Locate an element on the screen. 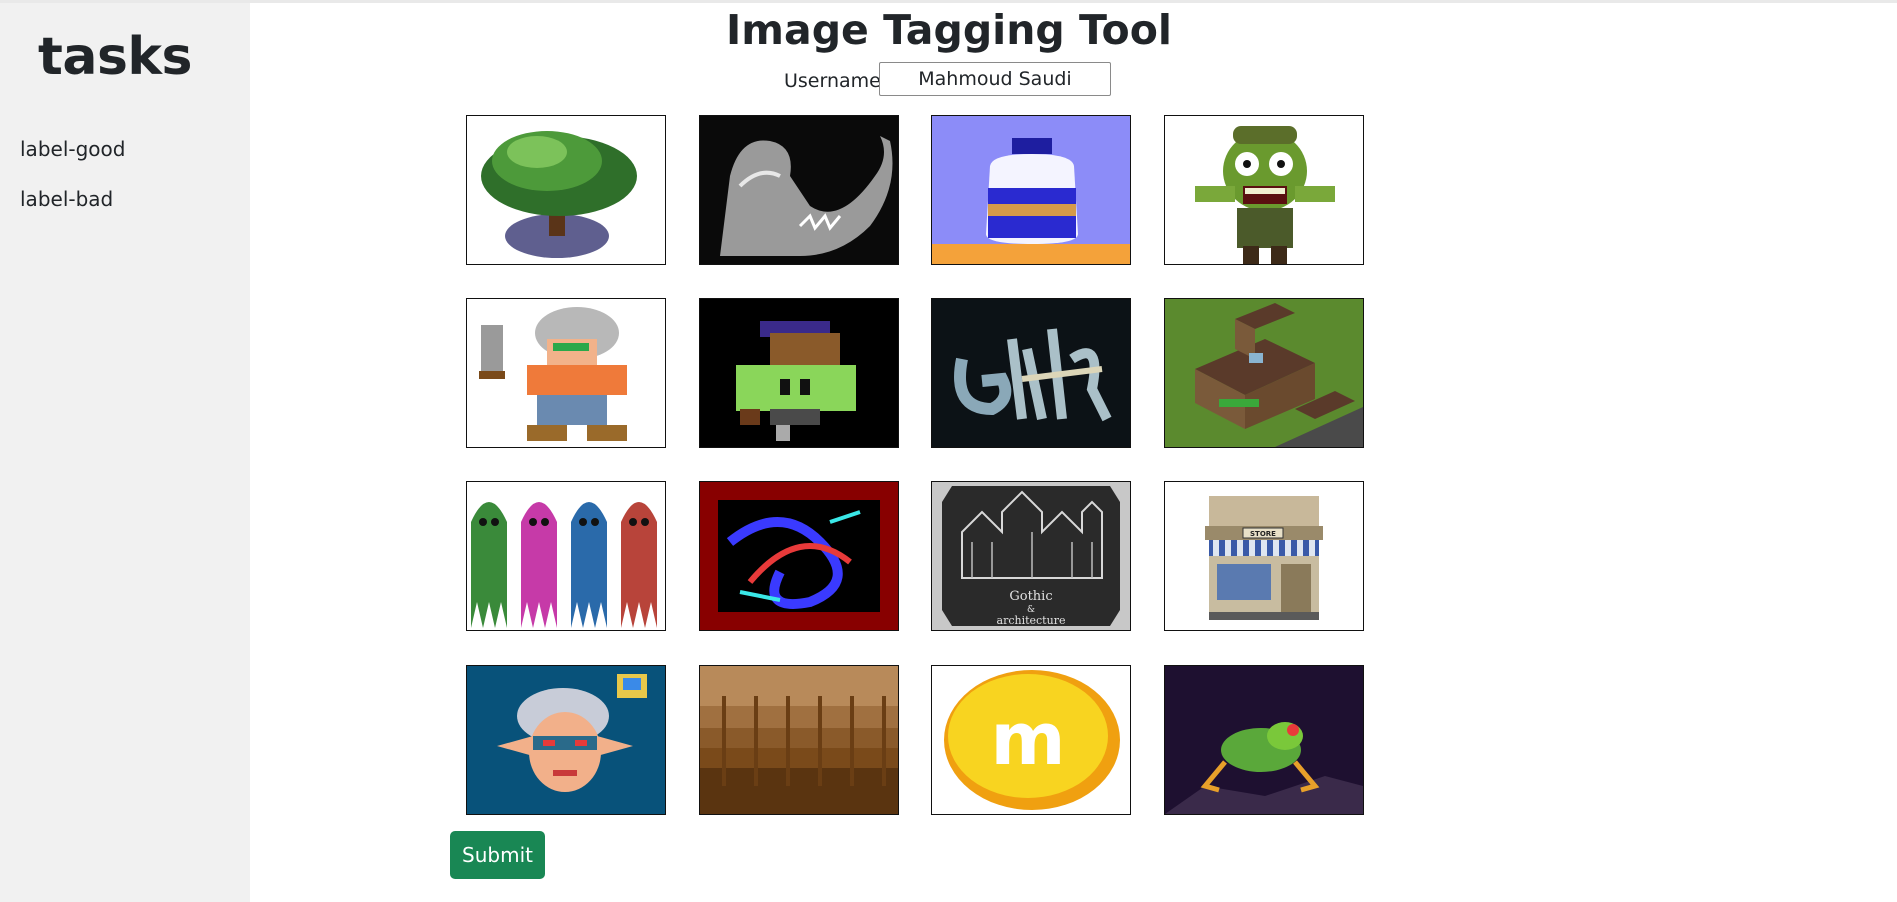  knife-warrior-image is located at coordinates (566, 373).